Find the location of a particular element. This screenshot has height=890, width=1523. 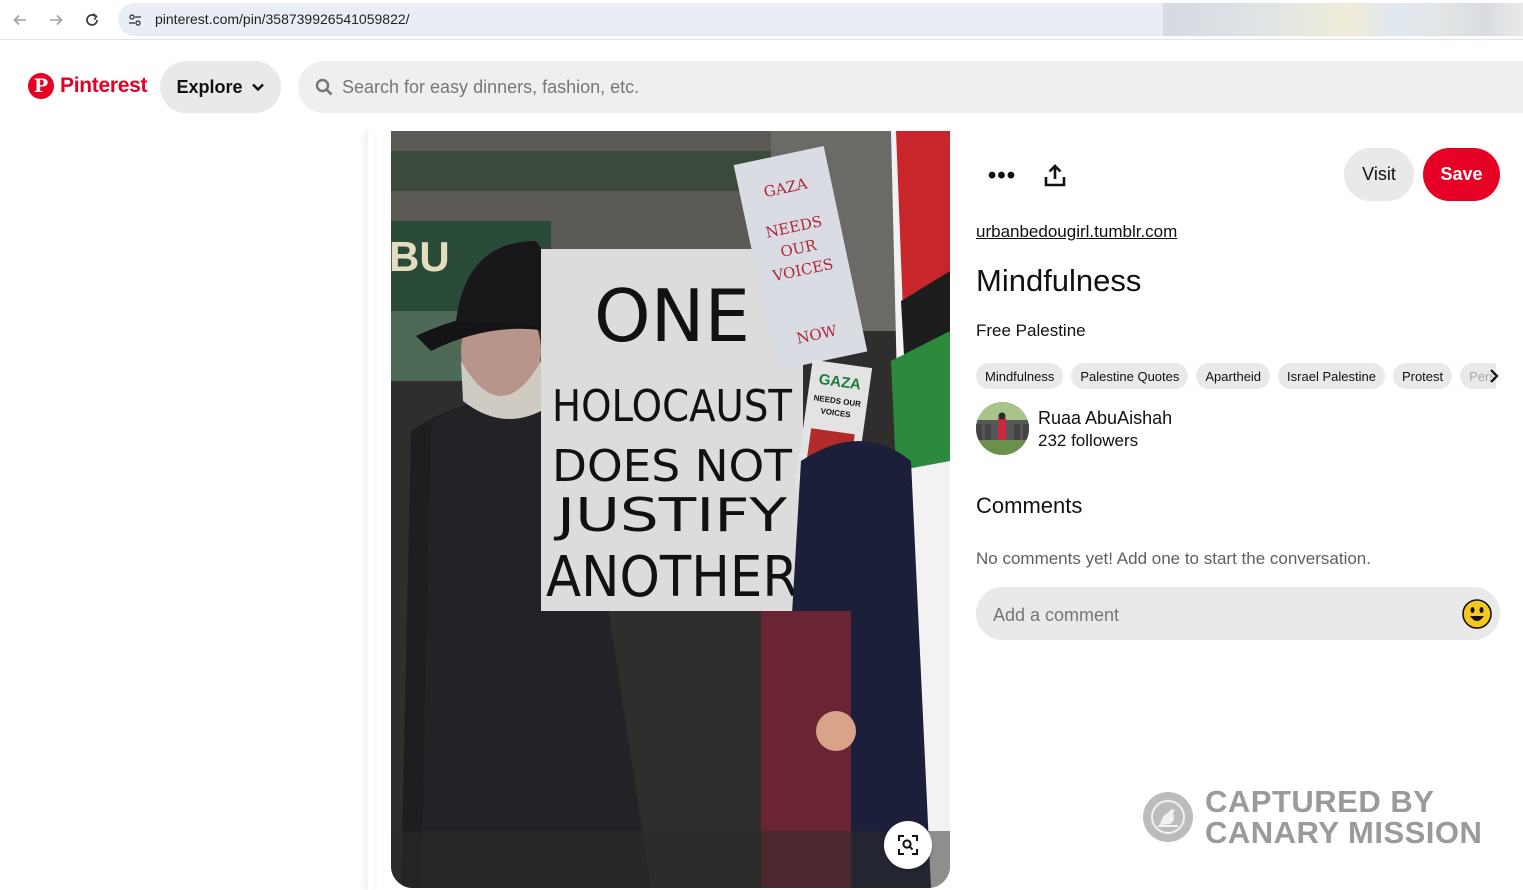

source-link: urbanbedougirl.tumblr.com is located at coordinates (1076, 232).